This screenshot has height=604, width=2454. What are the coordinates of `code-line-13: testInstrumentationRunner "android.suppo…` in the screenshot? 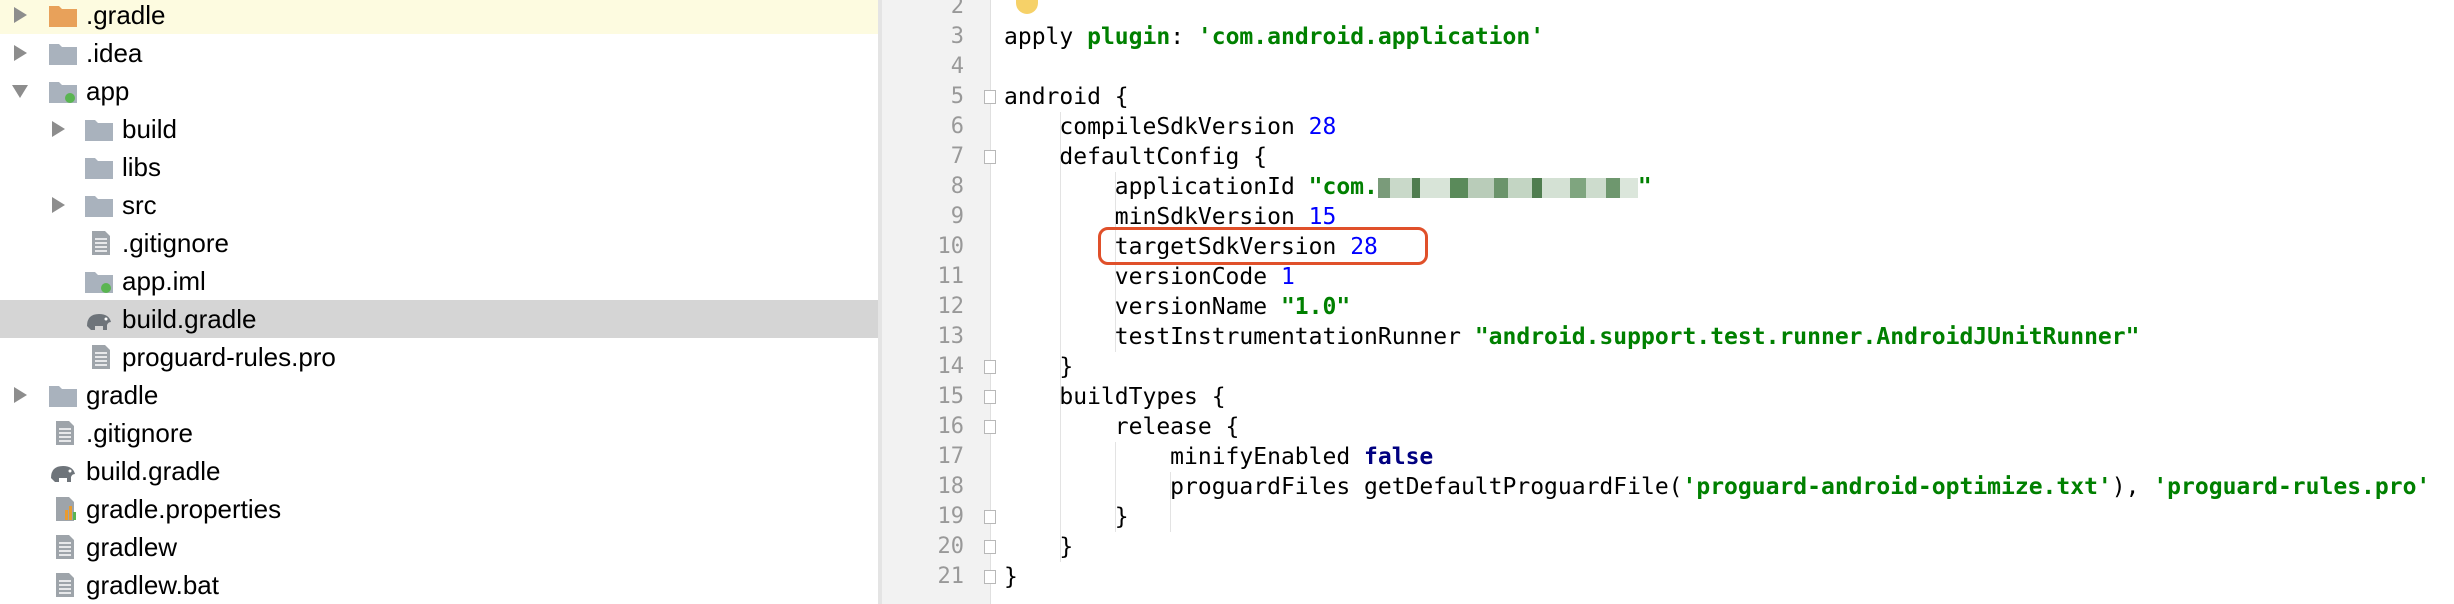 It's located at (1572, 337).